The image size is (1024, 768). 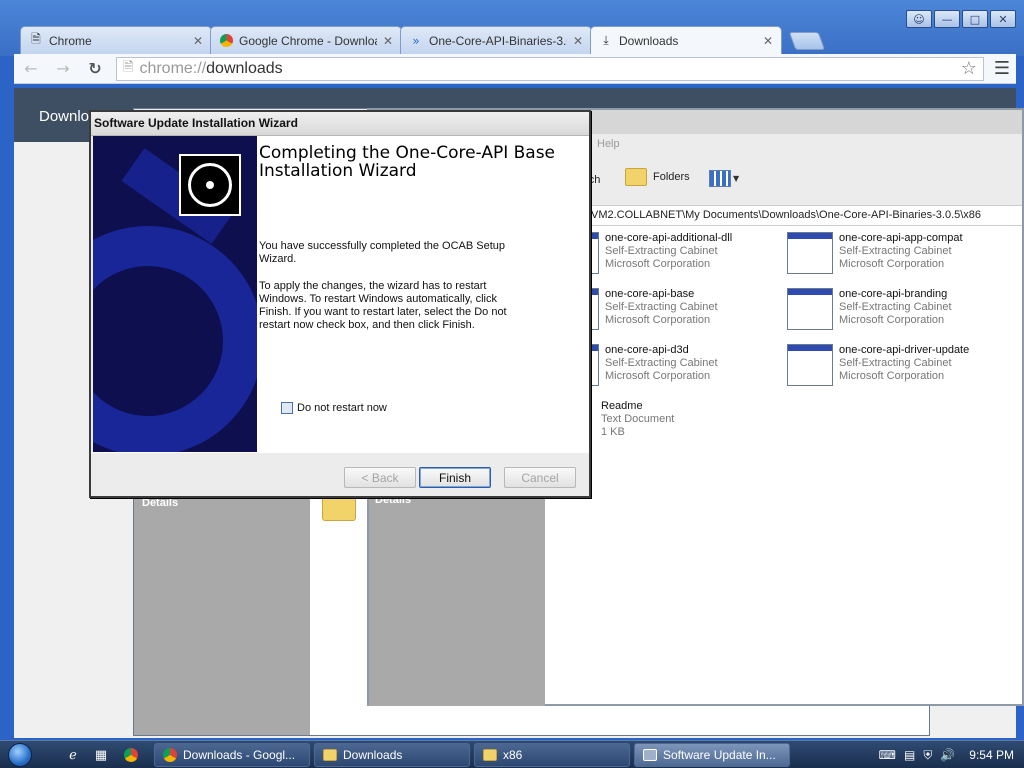 I want to click on volume-icon: 🔊, so click(x=947, y=755).